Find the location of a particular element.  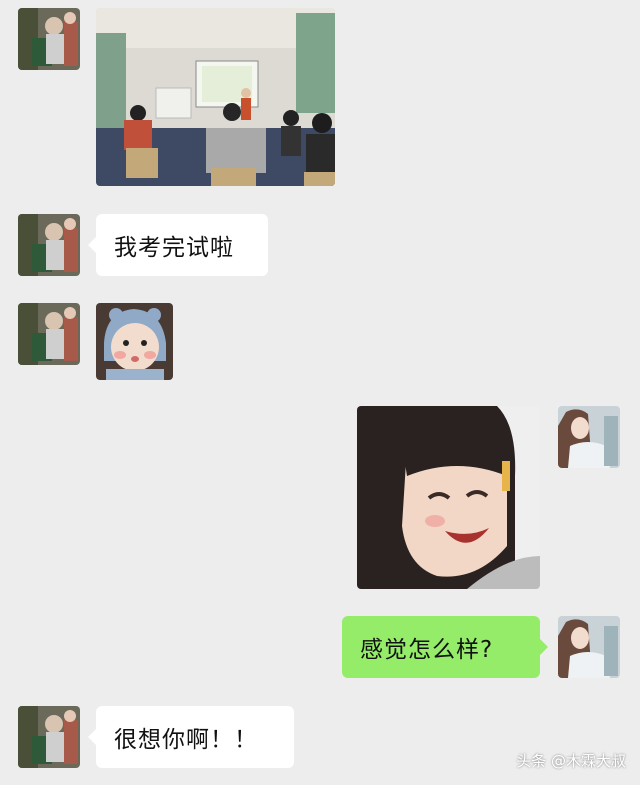

message-bubble: 感觉怎么样? is located at coordinates (445, 647).